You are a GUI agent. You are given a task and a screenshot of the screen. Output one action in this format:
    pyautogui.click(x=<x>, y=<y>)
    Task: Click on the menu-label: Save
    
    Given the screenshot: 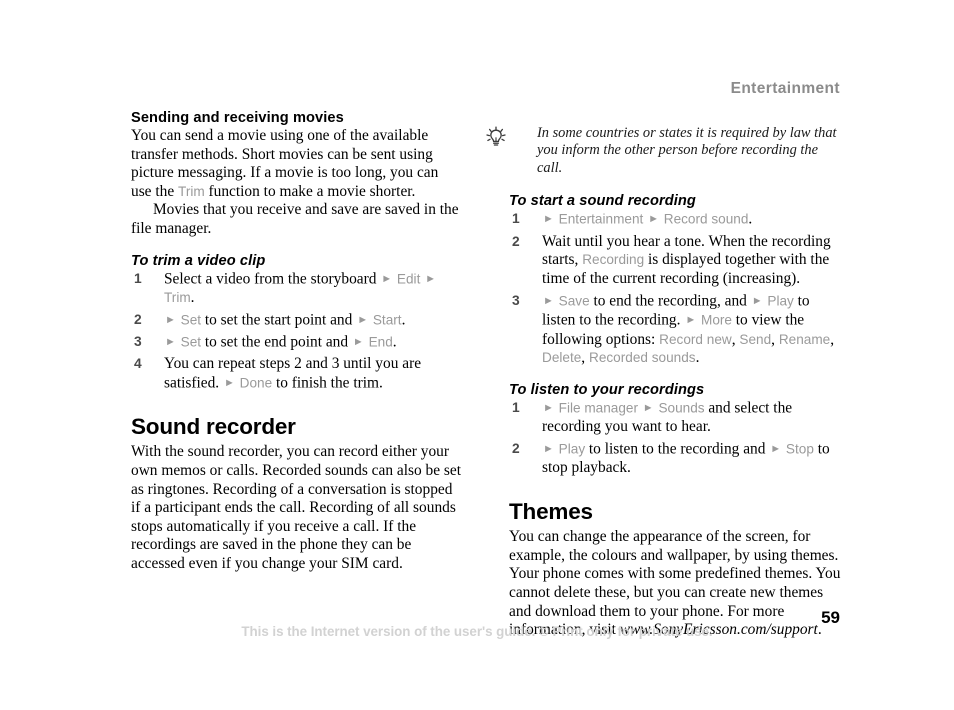 What is the action you would take?
    pyautogui.click(x=574, y=301)
    